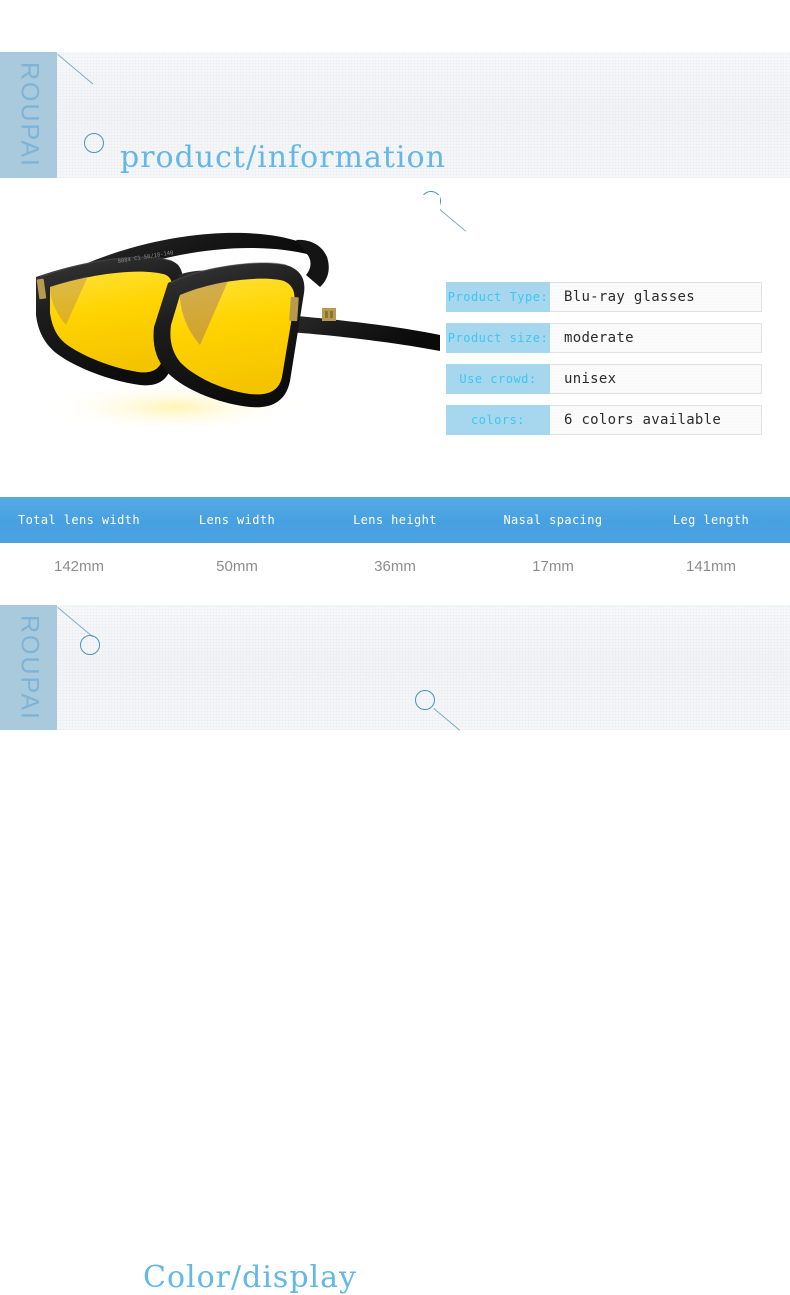 The height and width of the screenshot is (1295, 790). I want to click on spec-row: Product Type: Blu-ray glasses, so click(604, 297).